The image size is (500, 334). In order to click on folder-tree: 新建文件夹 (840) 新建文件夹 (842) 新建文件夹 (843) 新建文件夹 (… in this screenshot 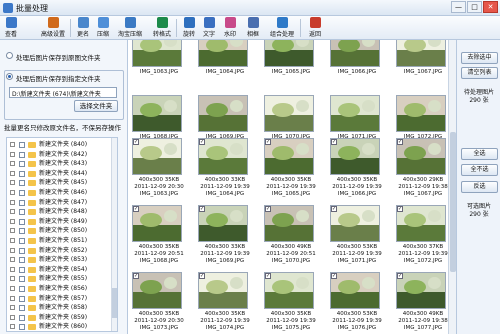, I will do `click(62, 234)`.